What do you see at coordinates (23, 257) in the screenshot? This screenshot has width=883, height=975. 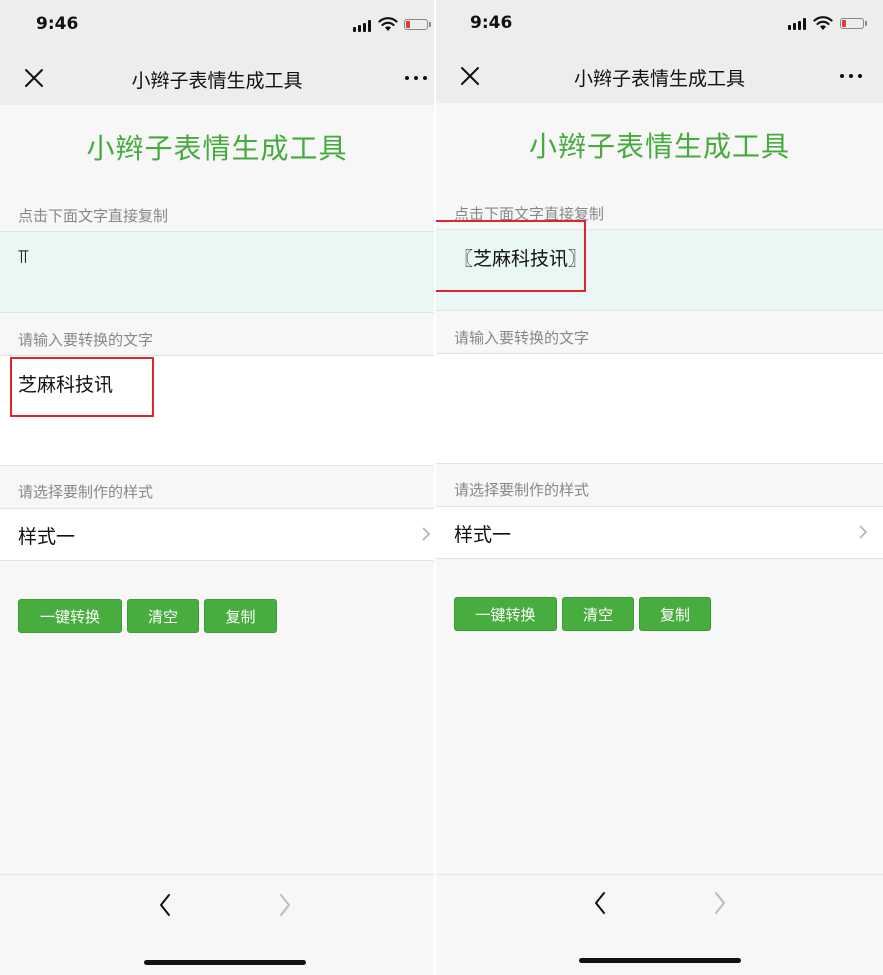 I see `result-text: ⫪` at bounding box center [23, 257].